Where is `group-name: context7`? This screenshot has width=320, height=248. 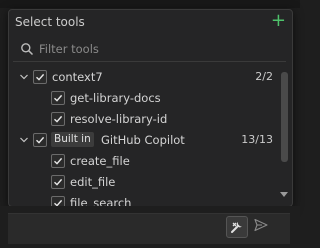
group-name: context7 is located at coordinates (77, 77).